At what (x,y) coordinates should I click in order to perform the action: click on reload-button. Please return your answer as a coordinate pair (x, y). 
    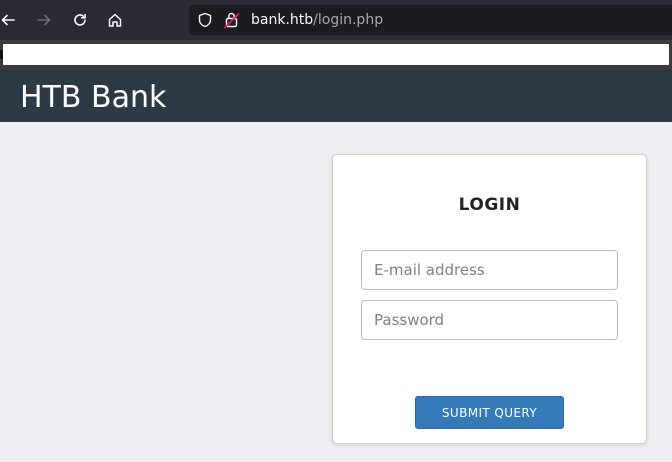
    Looking at the image, I should click on (80, 20).